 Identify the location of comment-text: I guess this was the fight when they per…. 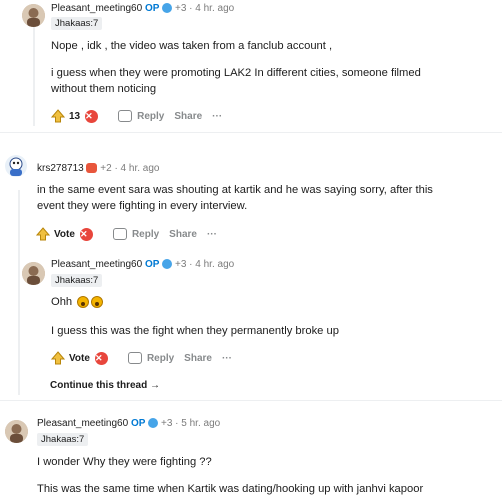
(195, 331).